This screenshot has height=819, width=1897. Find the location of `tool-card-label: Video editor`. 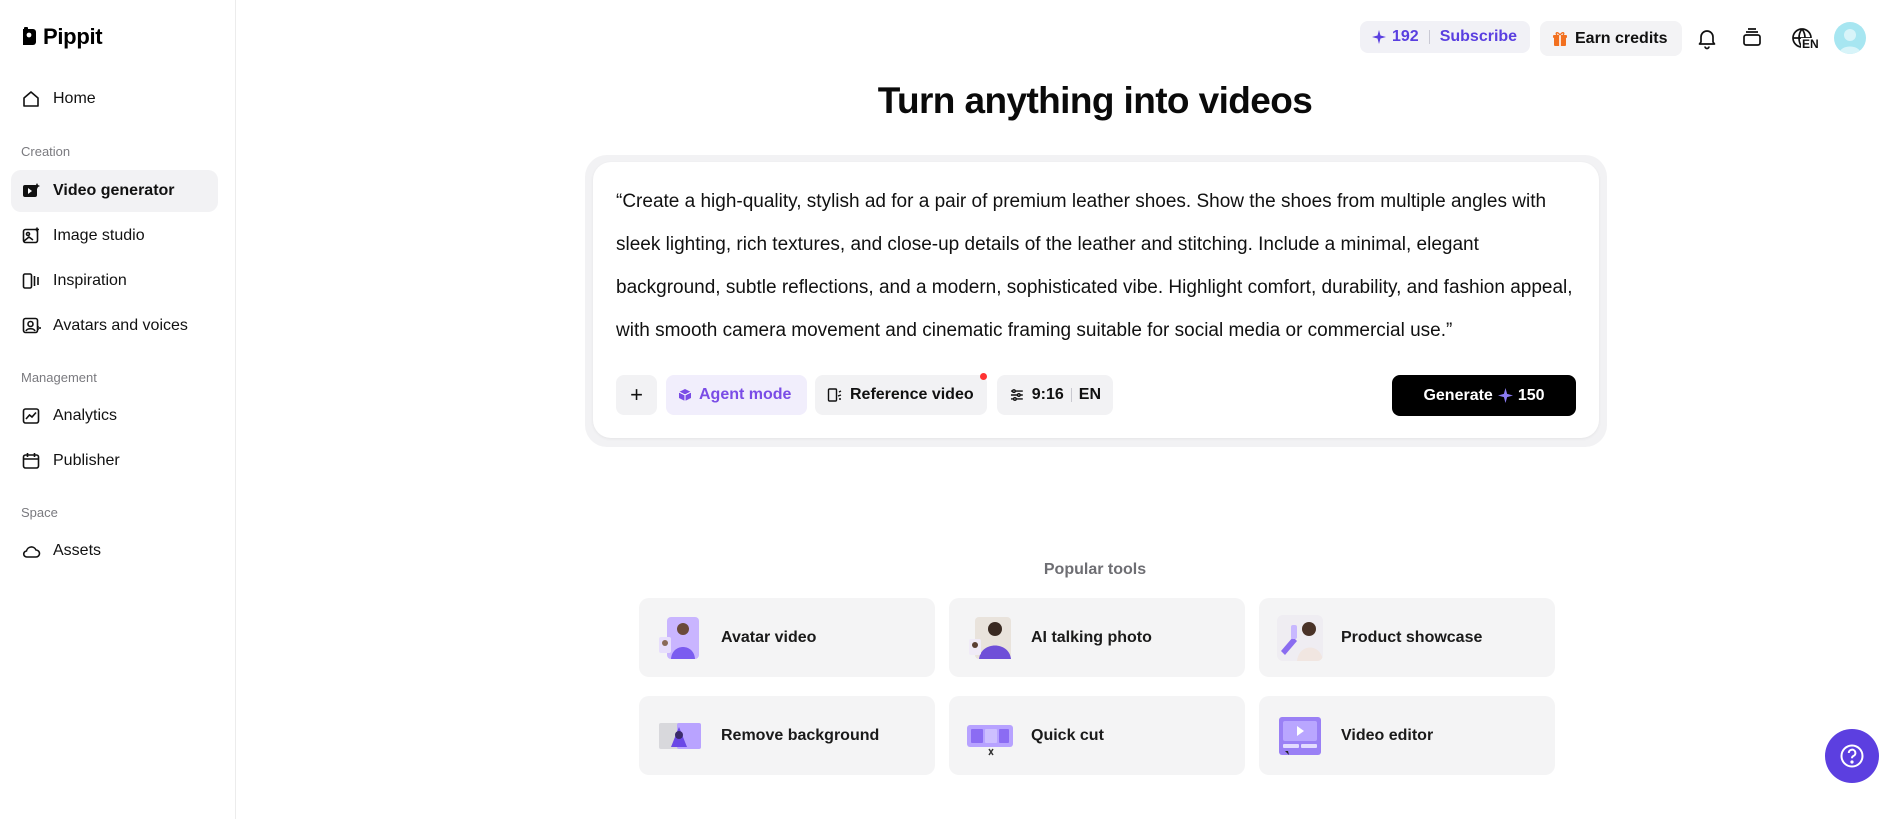

tool-card-label: Video editor is located at coordinates (1387, 735).